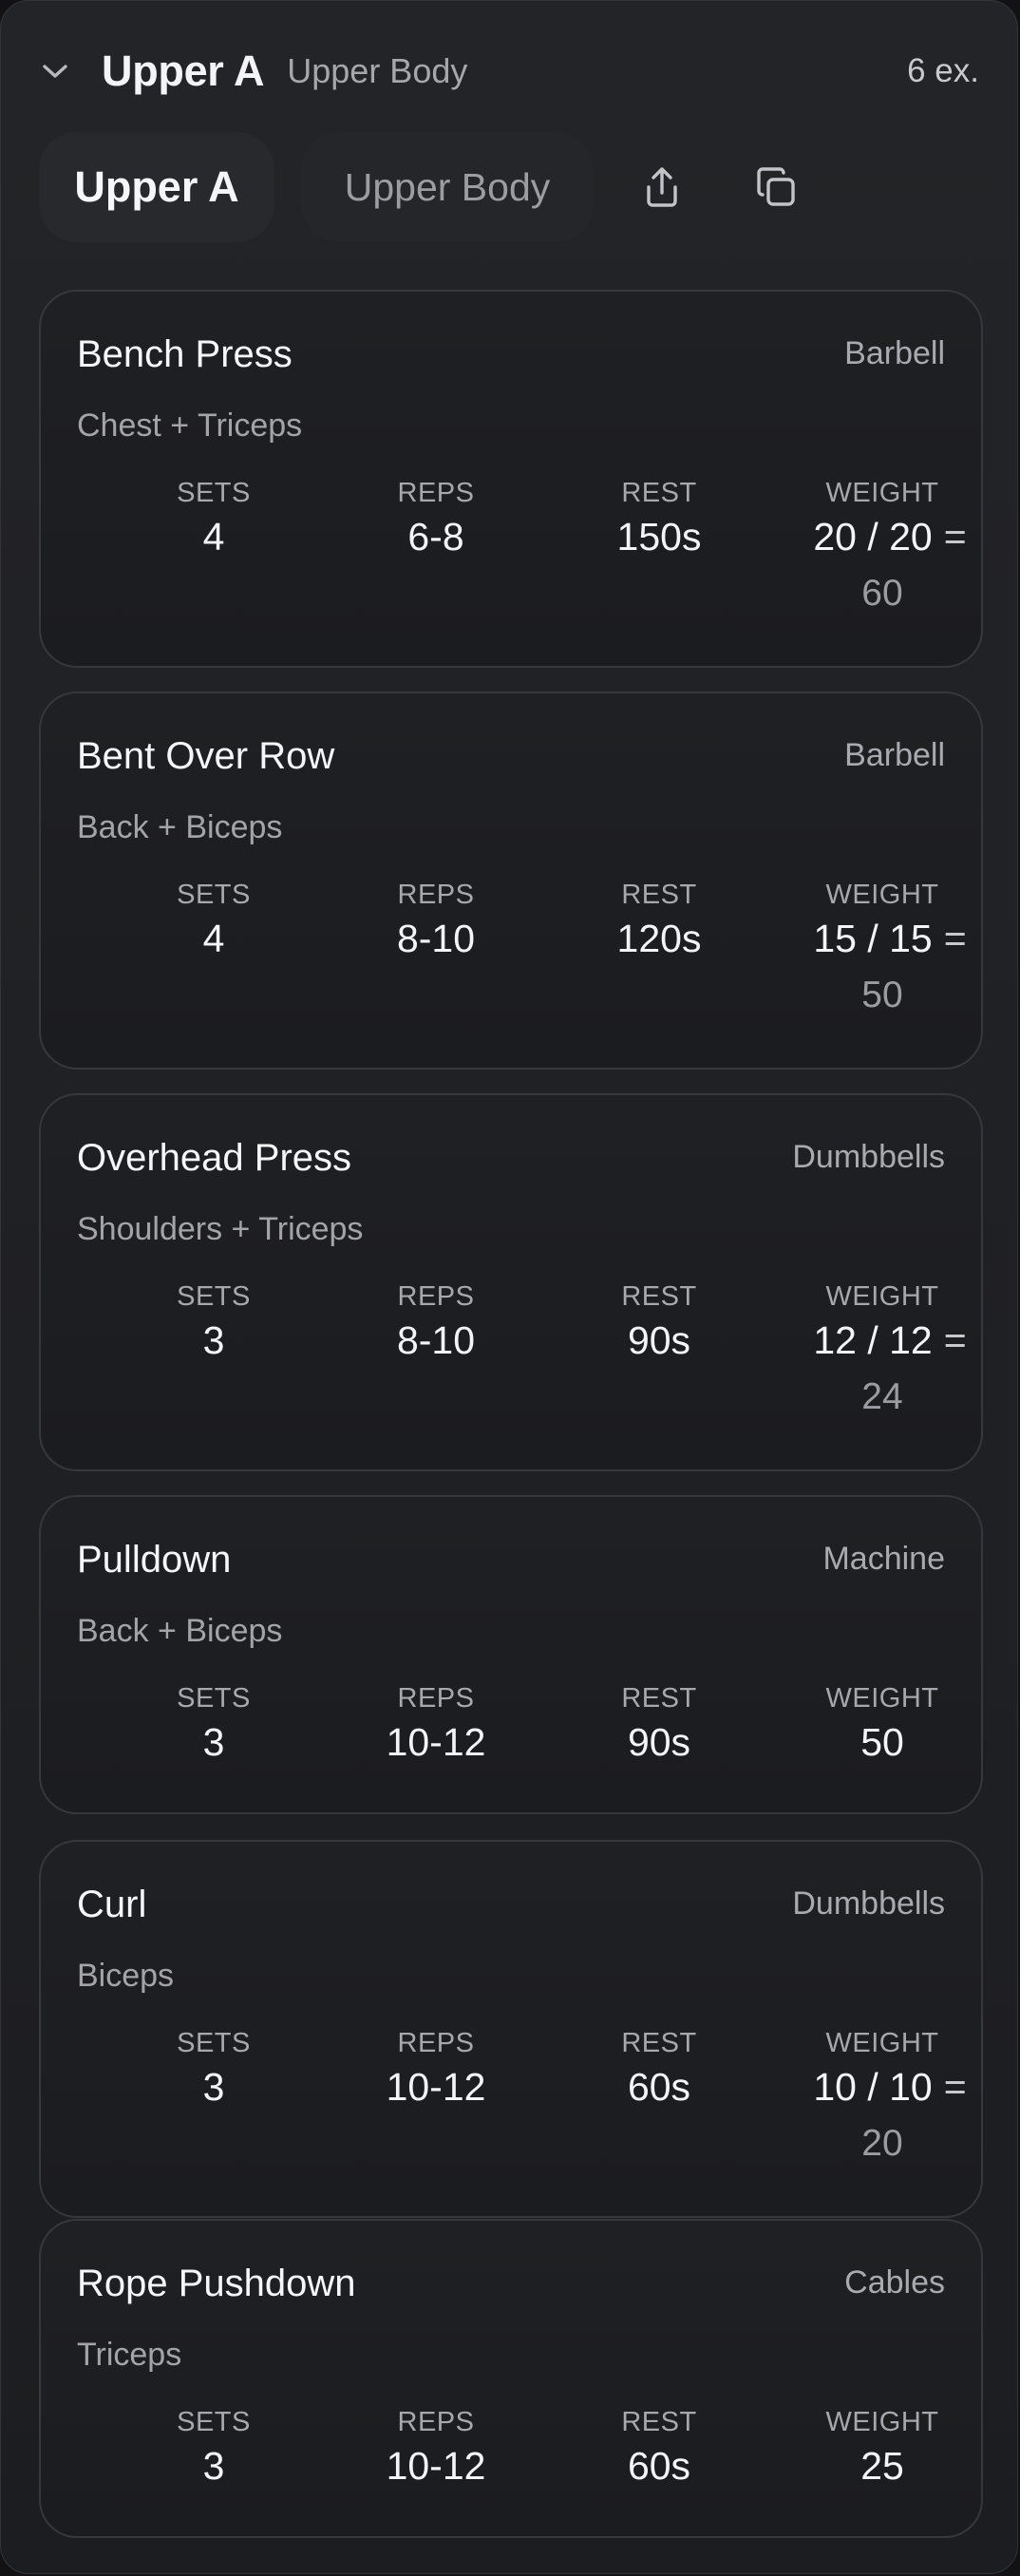 Image resolution: width=1020 pixels, height=2576 pixels. What do you see at coordinates (112, 1904) in the screenshot?
I see `exercise-name: Curl` at bounding box center [112, 1904].